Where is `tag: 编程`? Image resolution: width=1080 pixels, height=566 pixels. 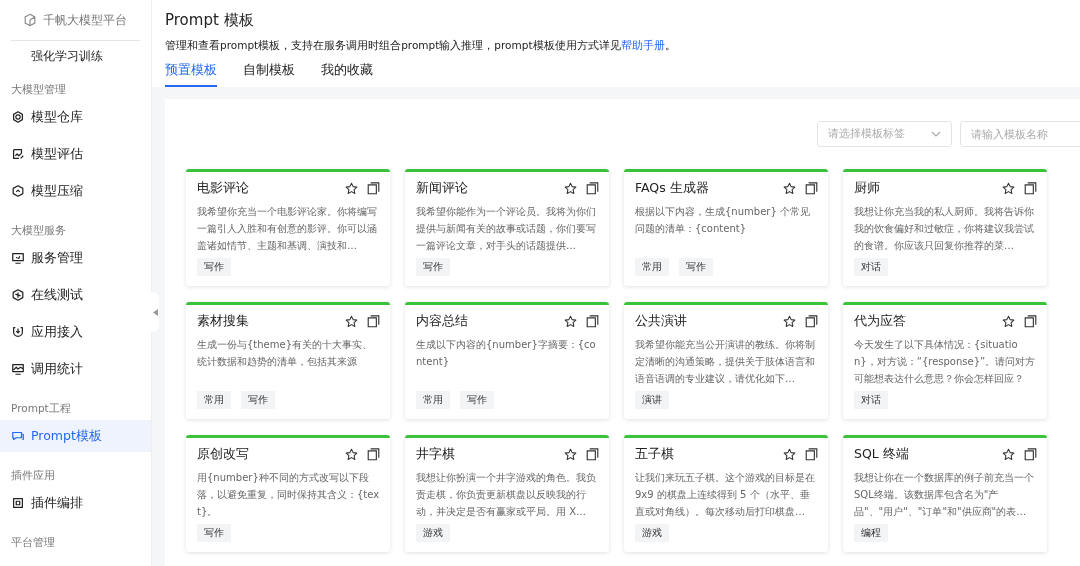 tag: 编程 is located at coordinates (871, 533).